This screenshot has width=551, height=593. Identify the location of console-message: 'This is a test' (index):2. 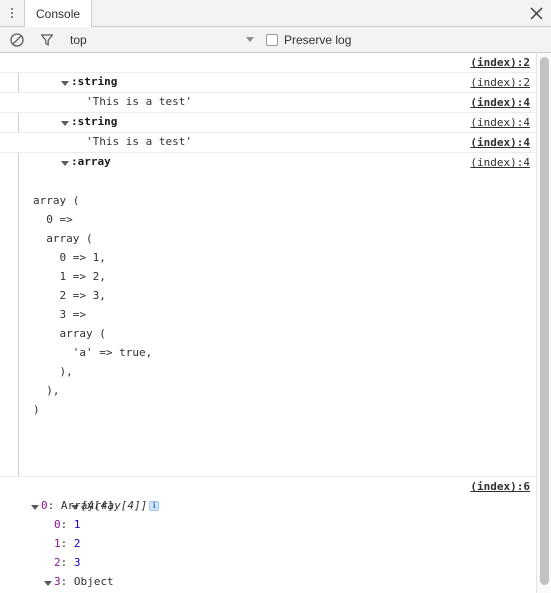
(275, 90).